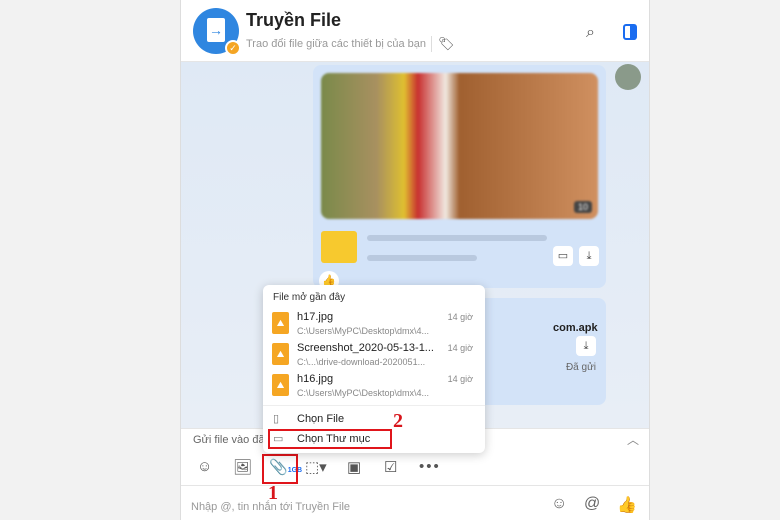 Image resolution: width=780 pixels, height=520 pixels. I want to click on more-icon: •••, so click(430, 466).